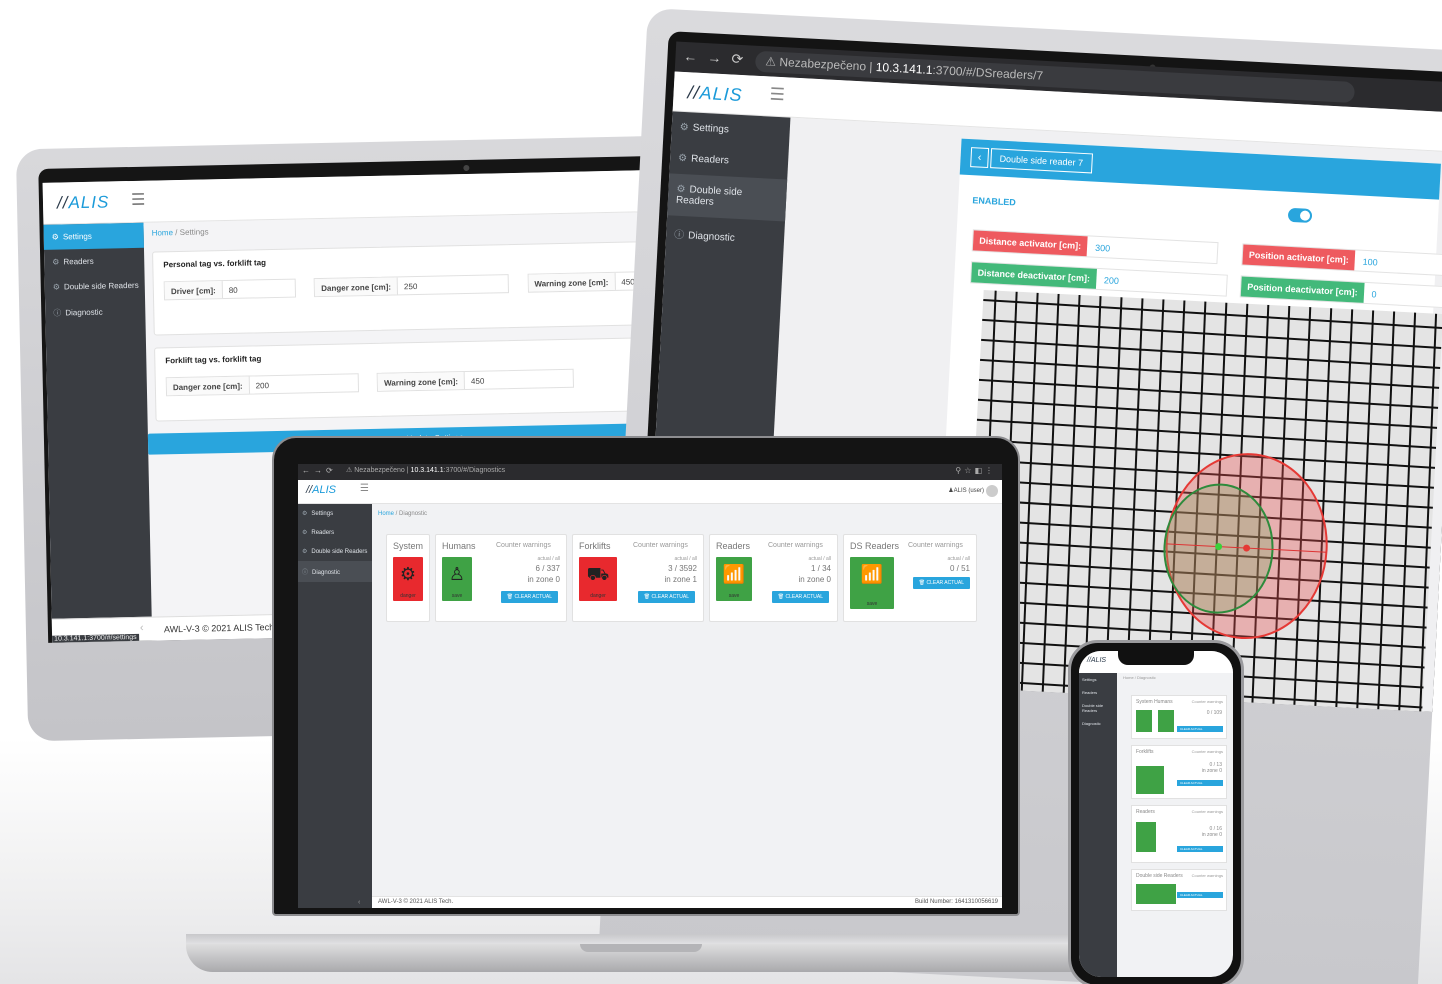 The height and width of the screenshot is (984, 1442). What do you see at coordinates (904, 68) in the screenshot?
I see `url-host: 10.3.141.1` at bounding box center [904, 68].